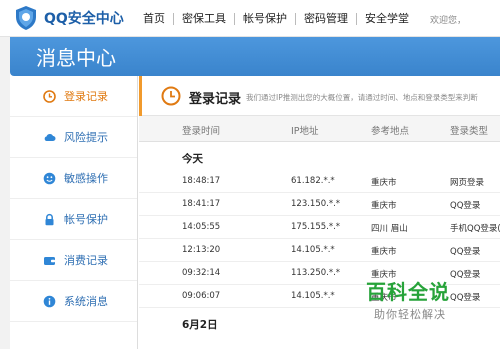 This screenshot has width=500, height=349. What do you see at coordinates (408, 292) in the screenshot?
I see `watermark-title: 百科全说` at bounding box center [408, 292].